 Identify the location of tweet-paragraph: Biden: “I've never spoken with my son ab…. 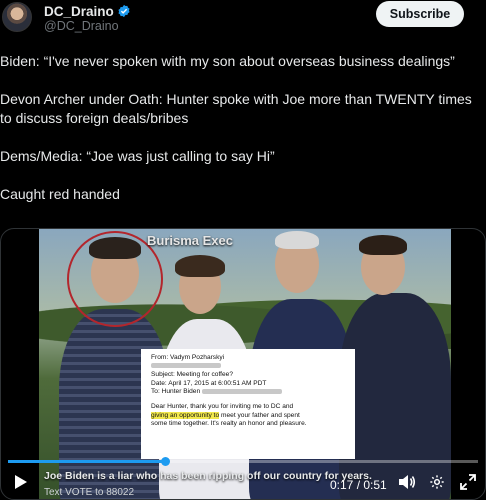
(227, 61).